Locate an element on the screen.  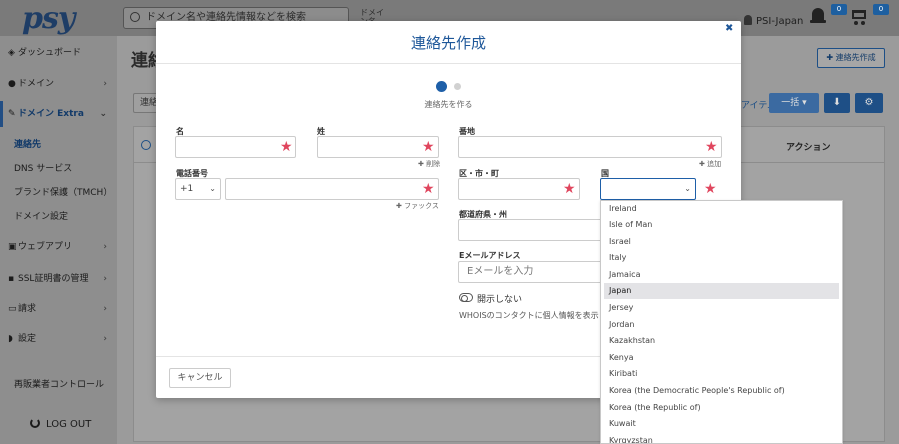
sidebar-item-ssl: ▪ SSL証明書の管理 › is located at coordinates (58, 279).